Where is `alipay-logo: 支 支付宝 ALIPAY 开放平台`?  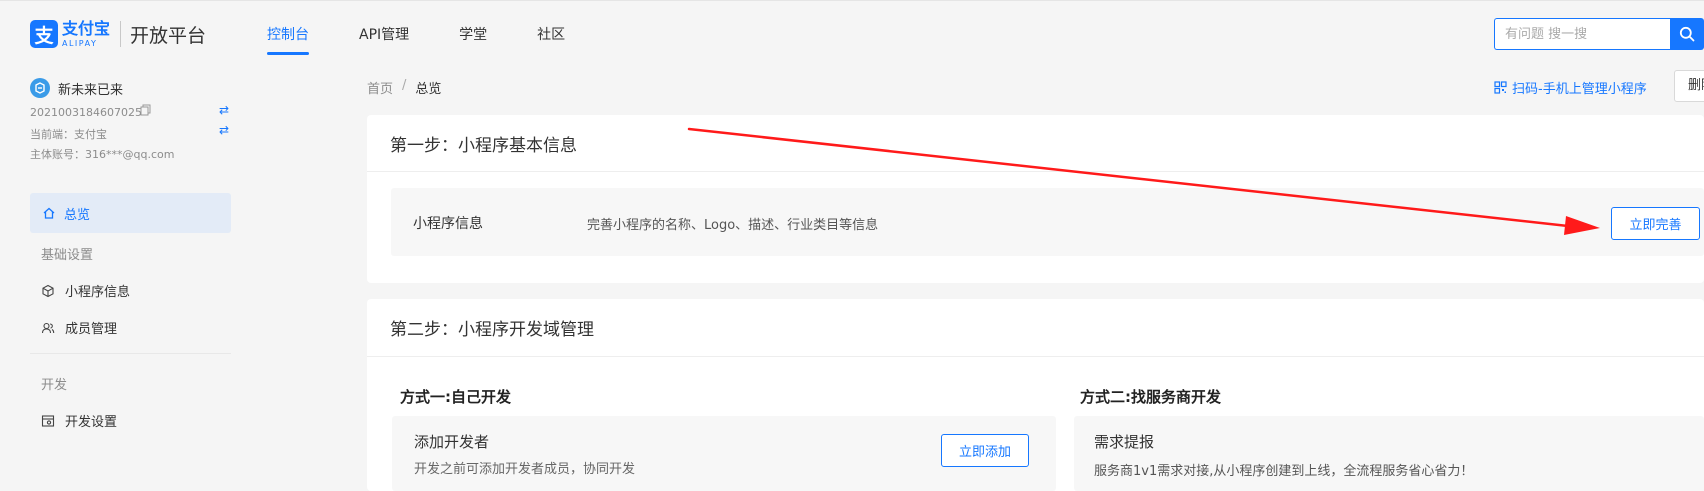 alipay-logo: 支 支付宝 ALIPAY 开放平台 is located at coordinates (118, 34).